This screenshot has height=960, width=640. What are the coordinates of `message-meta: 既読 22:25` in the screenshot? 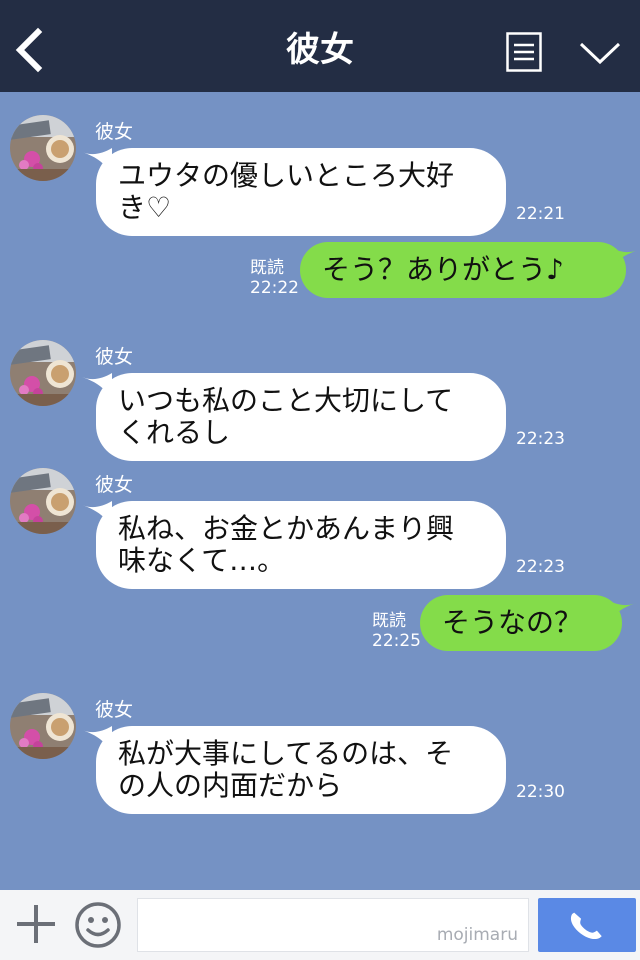 It's located at (396, 631).